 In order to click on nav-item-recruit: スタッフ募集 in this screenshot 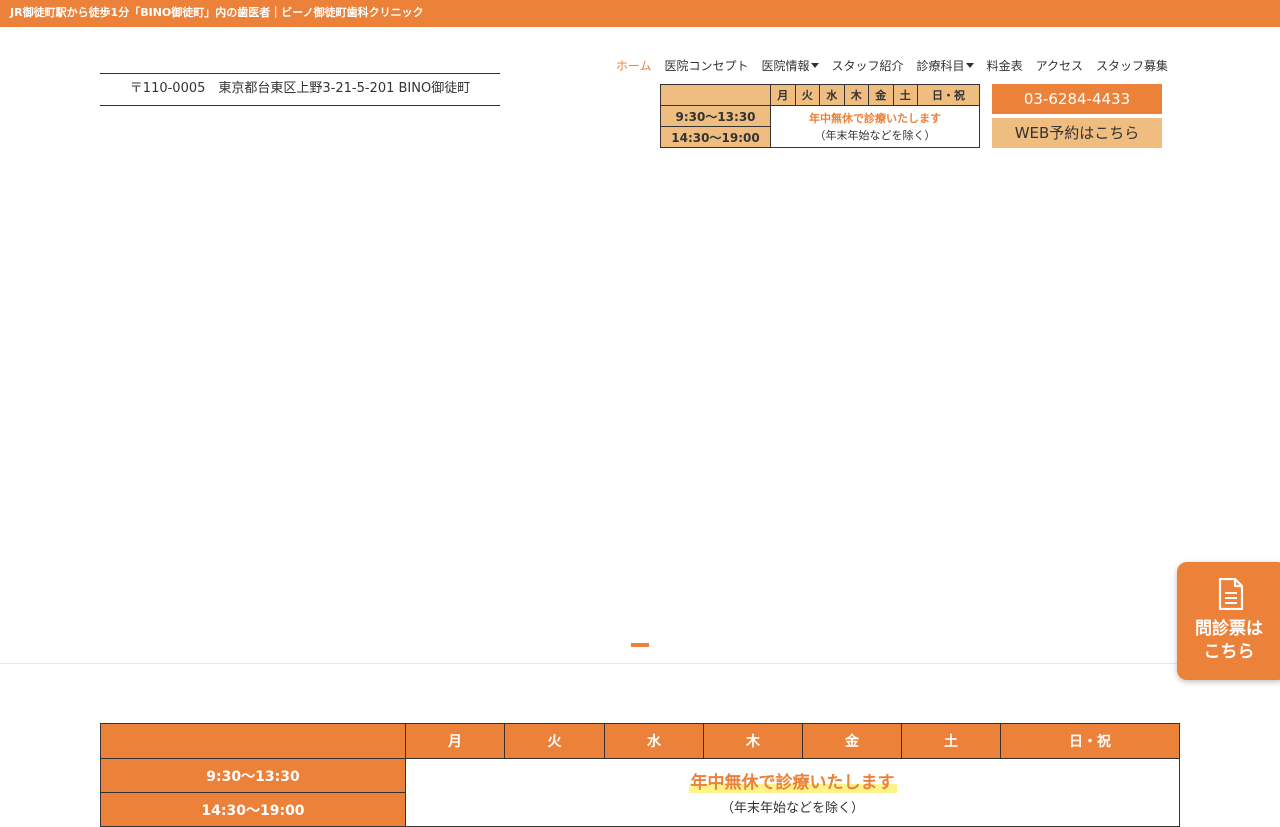, I will do `click(1132, 65)`.